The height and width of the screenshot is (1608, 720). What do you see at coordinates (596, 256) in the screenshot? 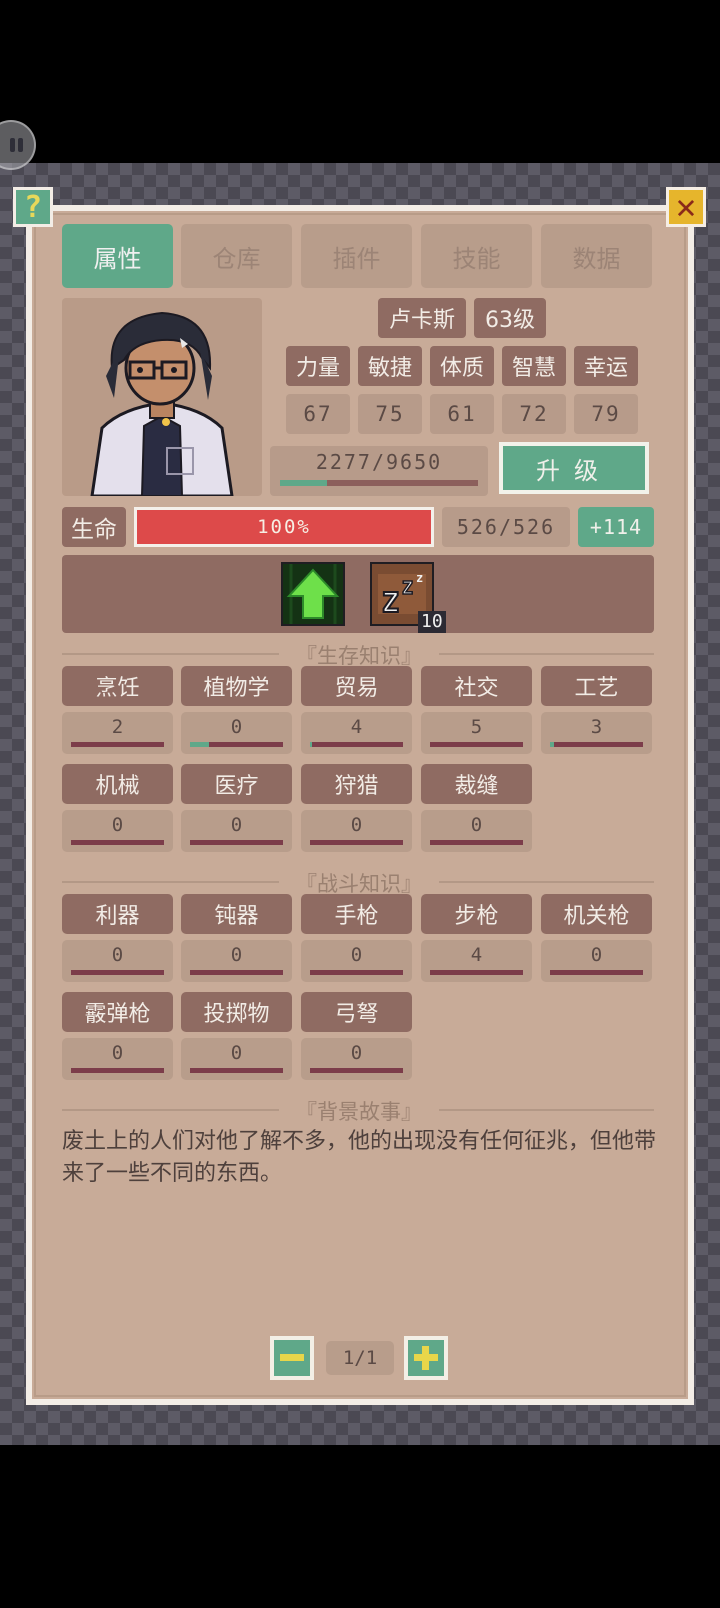
I see `tab-data: 数据` at bounding box center [596, 256].